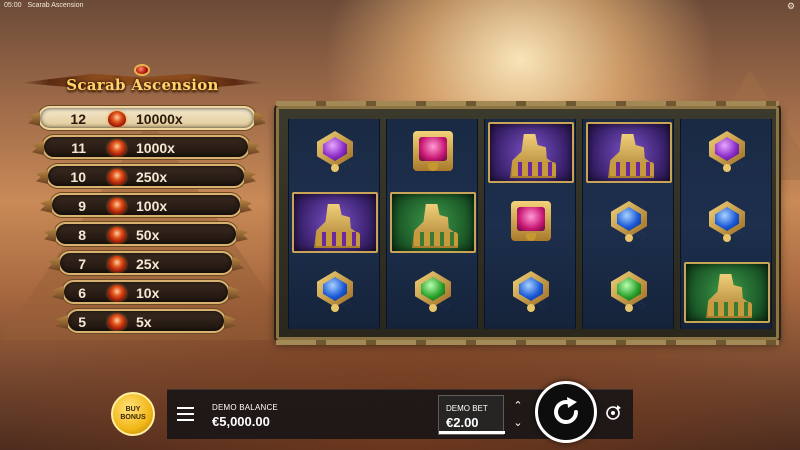  I want to click on autoplay-icon, so click(613, 413).